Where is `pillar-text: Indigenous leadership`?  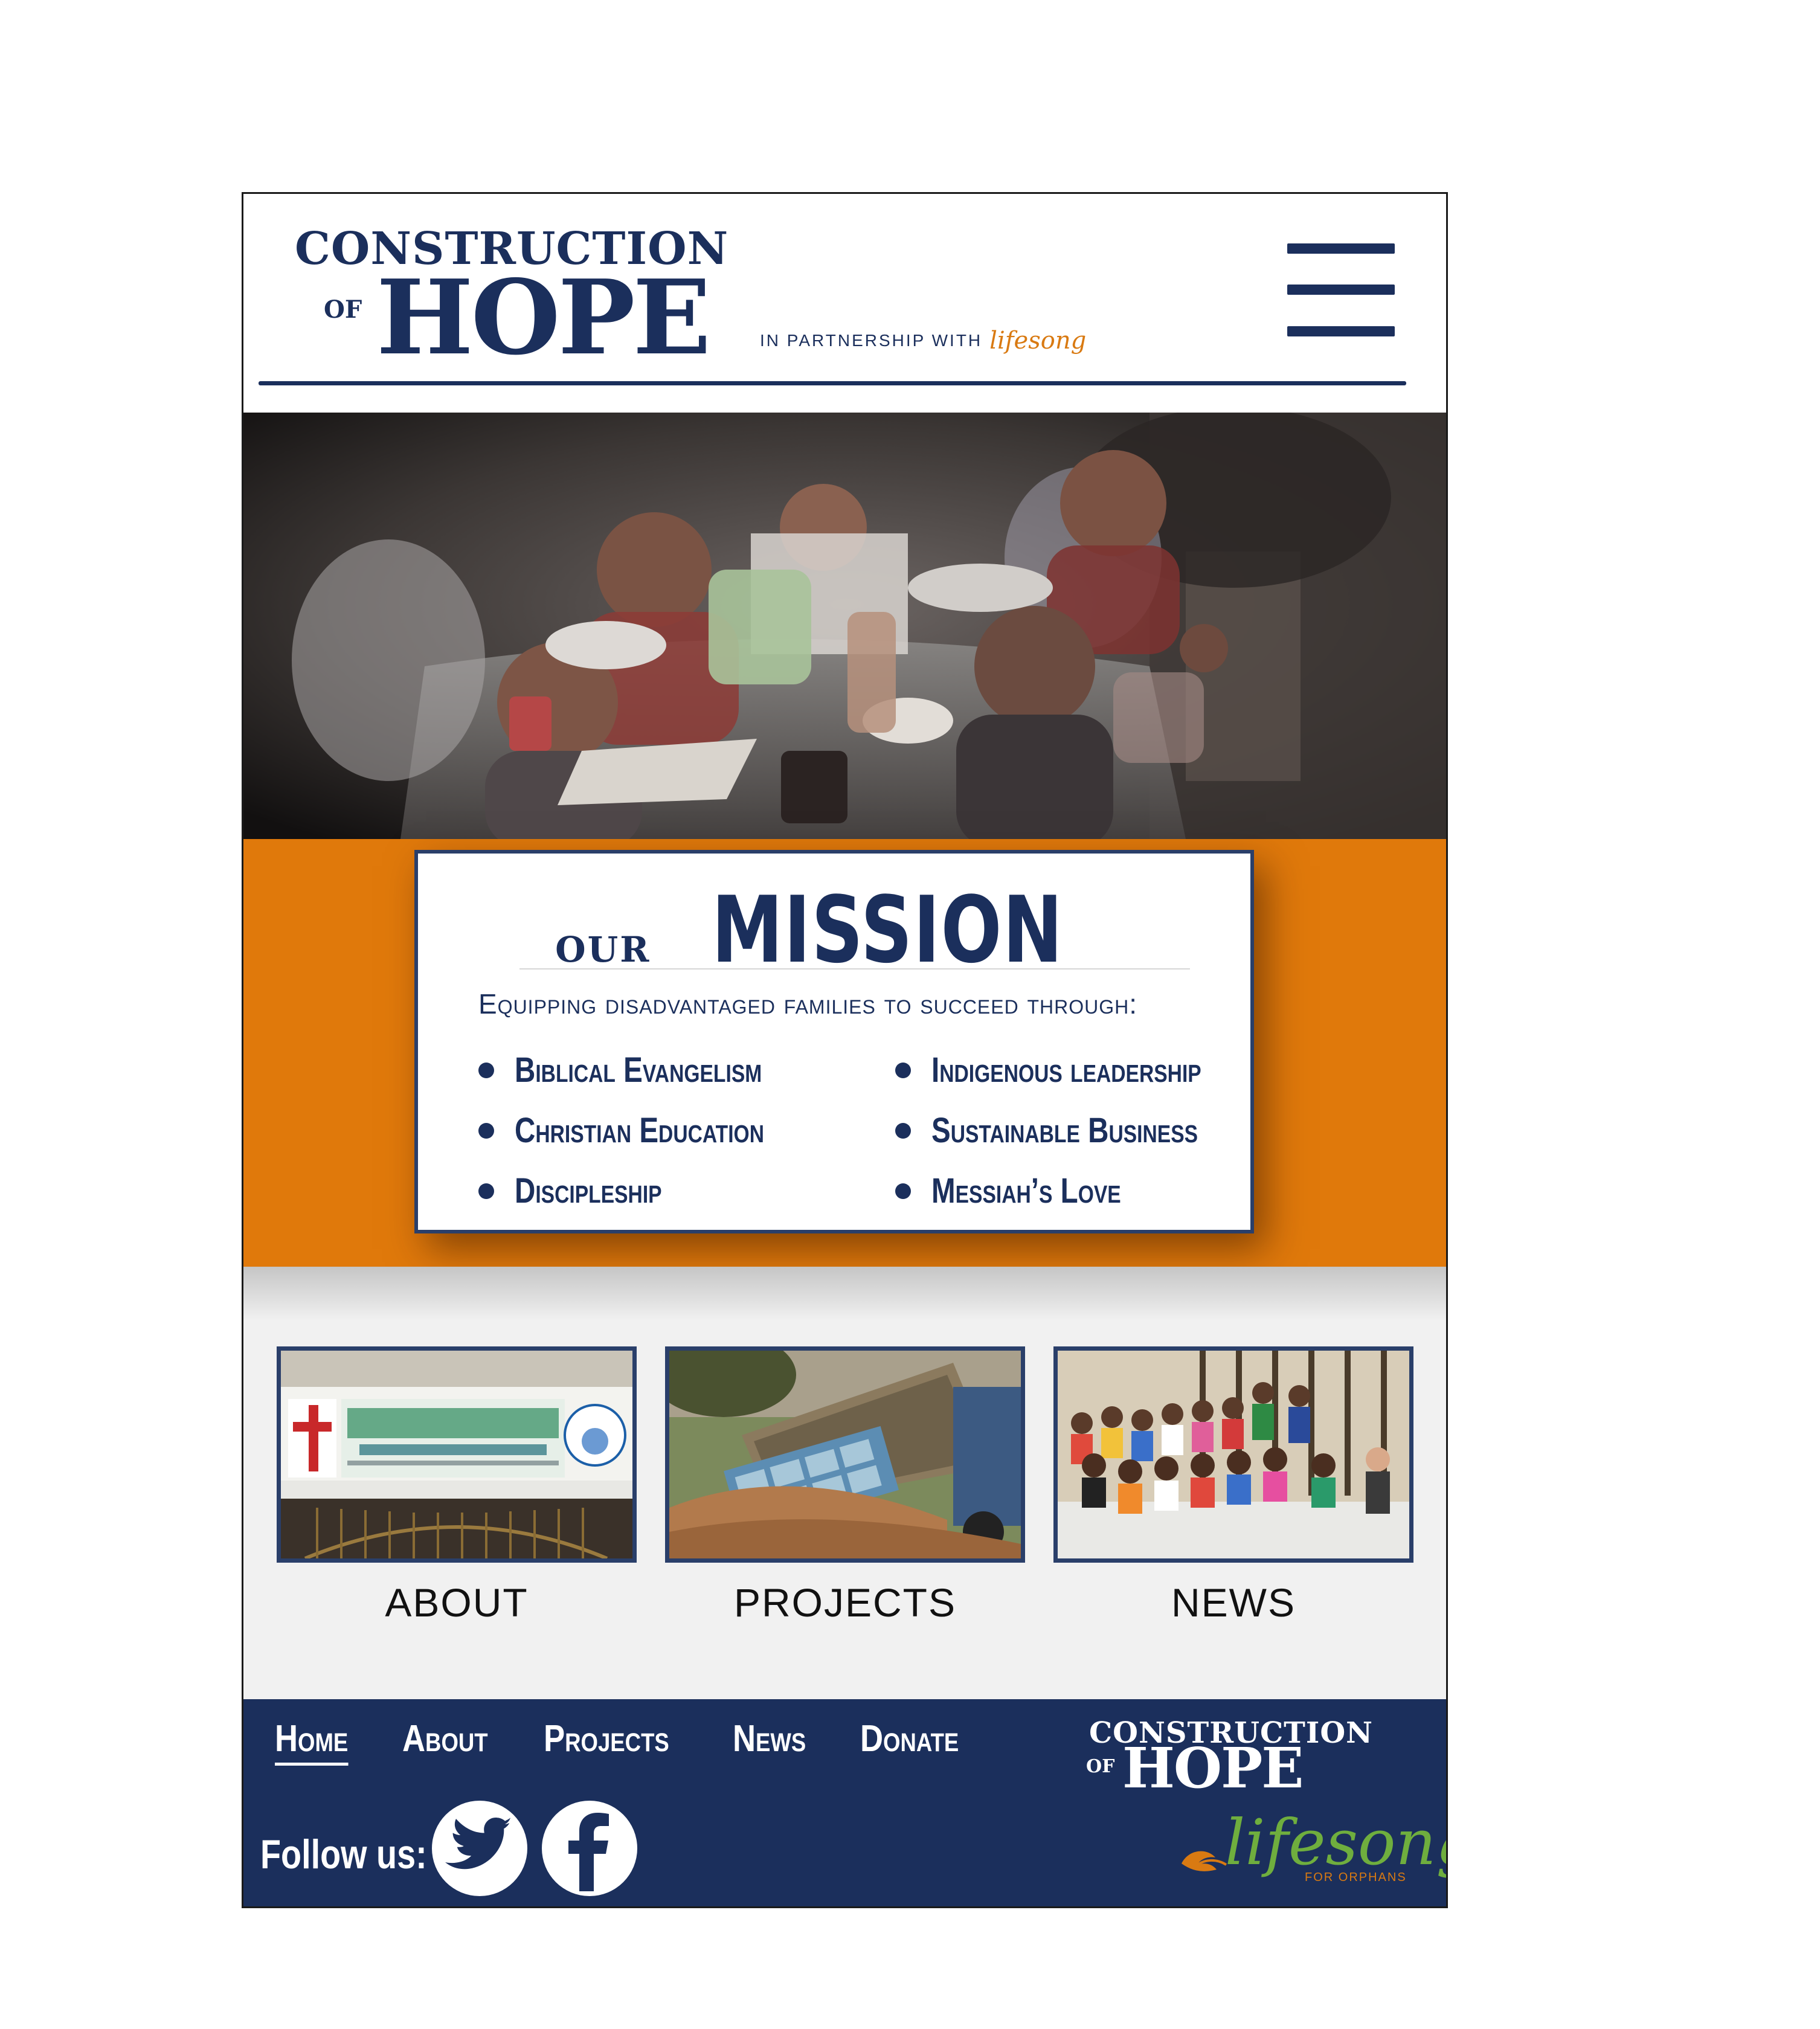 pillar-text: Indigenous leadership is located at coordinates (1066, 1070).